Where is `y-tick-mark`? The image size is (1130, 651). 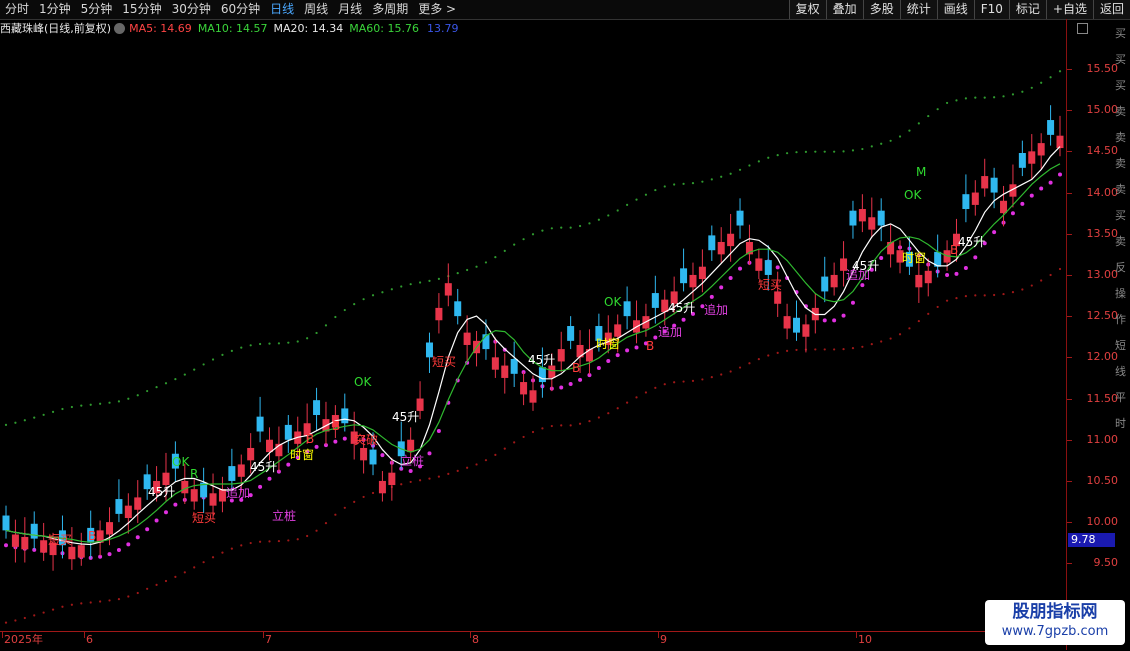 y-tick-mark is located at coordinates (1069, 152).